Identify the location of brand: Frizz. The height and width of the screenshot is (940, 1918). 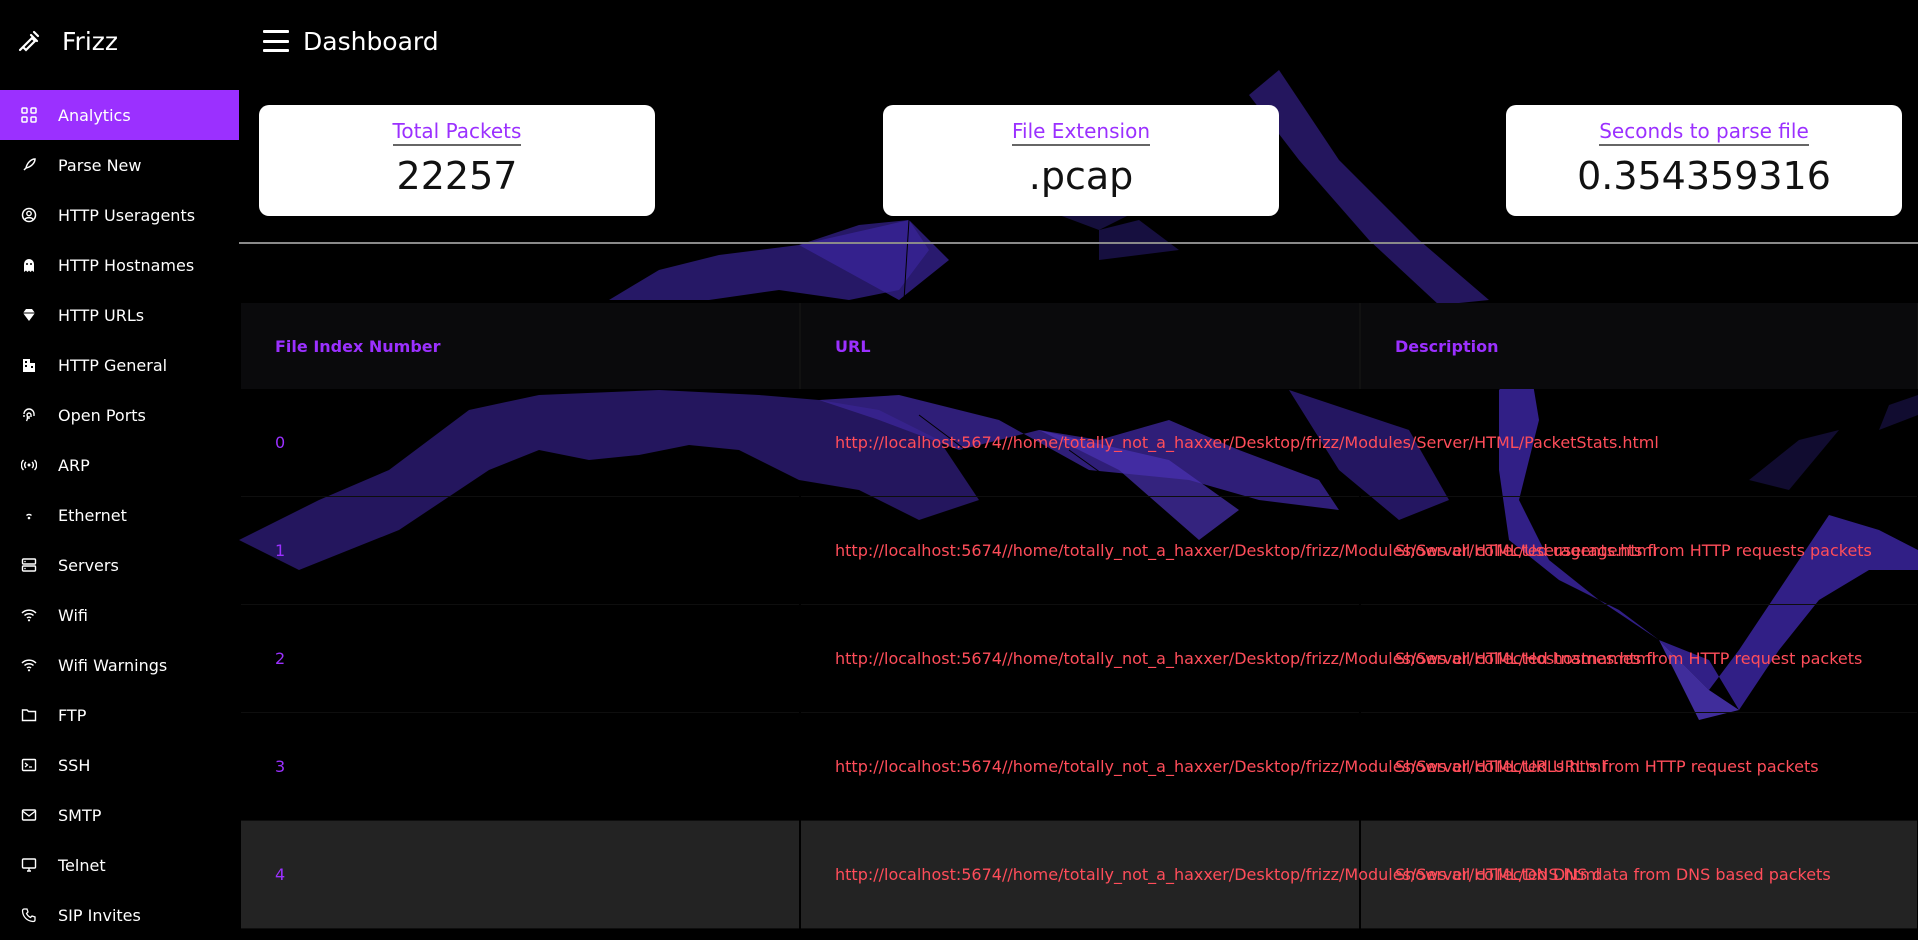
(119, 41).